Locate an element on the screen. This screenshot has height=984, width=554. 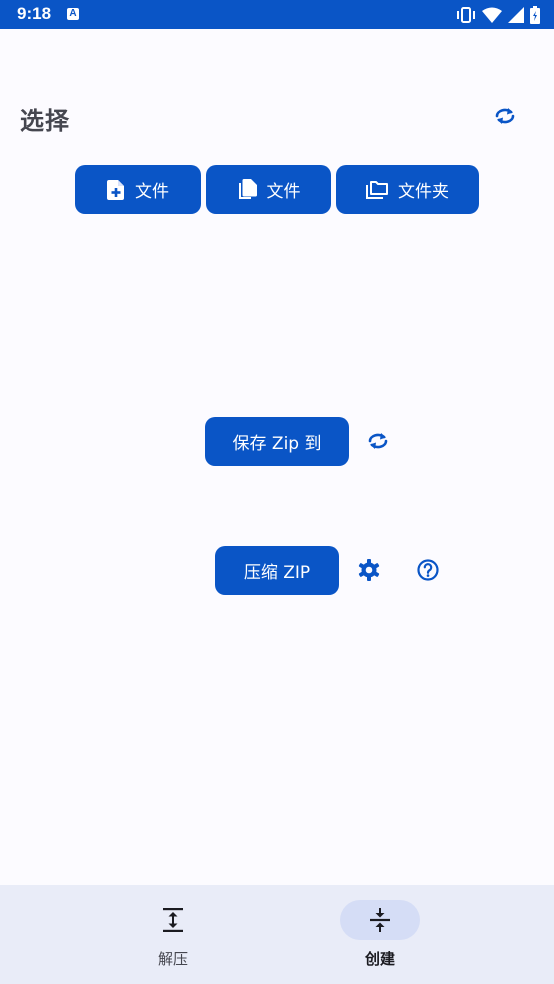
help-button is located at coordinates (428, 570).